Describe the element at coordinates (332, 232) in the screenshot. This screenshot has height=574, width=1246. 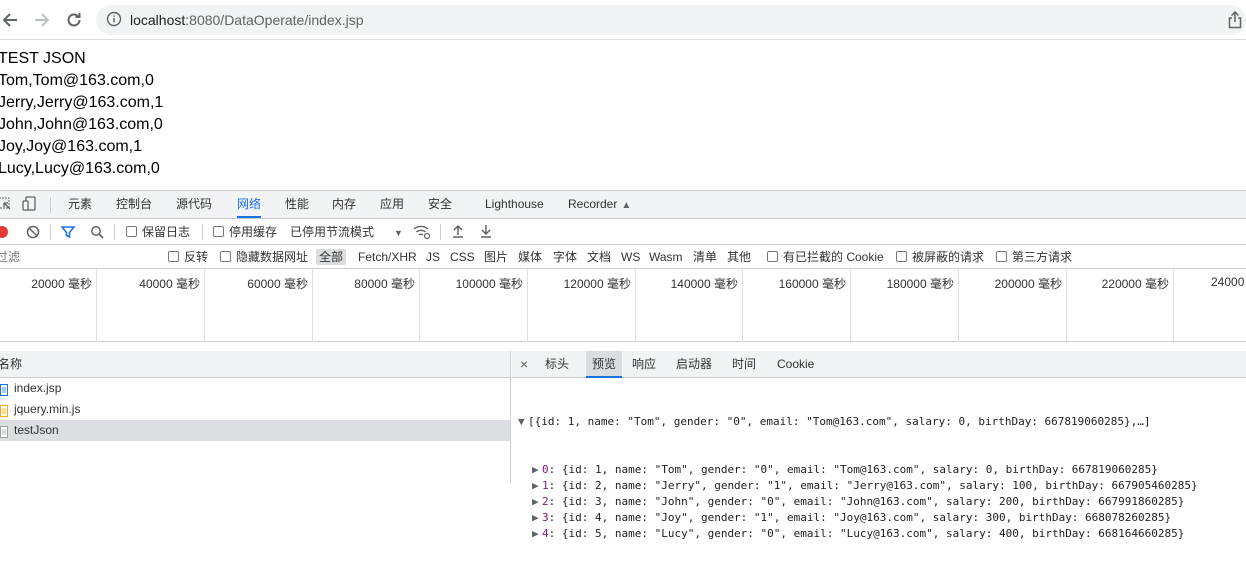
I see `throttle-label: 已停用节流模式` at that location.